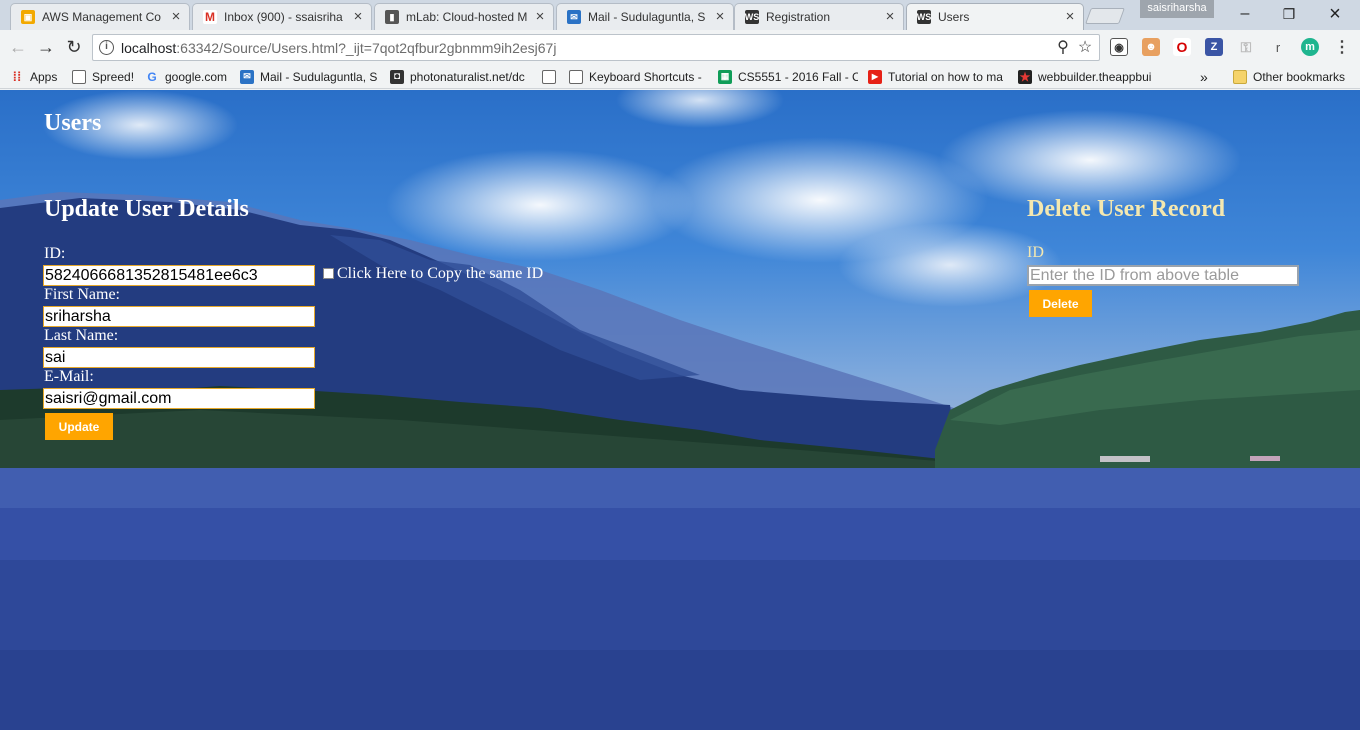  I want to click on gmail-icon: M, so click(210, 17).